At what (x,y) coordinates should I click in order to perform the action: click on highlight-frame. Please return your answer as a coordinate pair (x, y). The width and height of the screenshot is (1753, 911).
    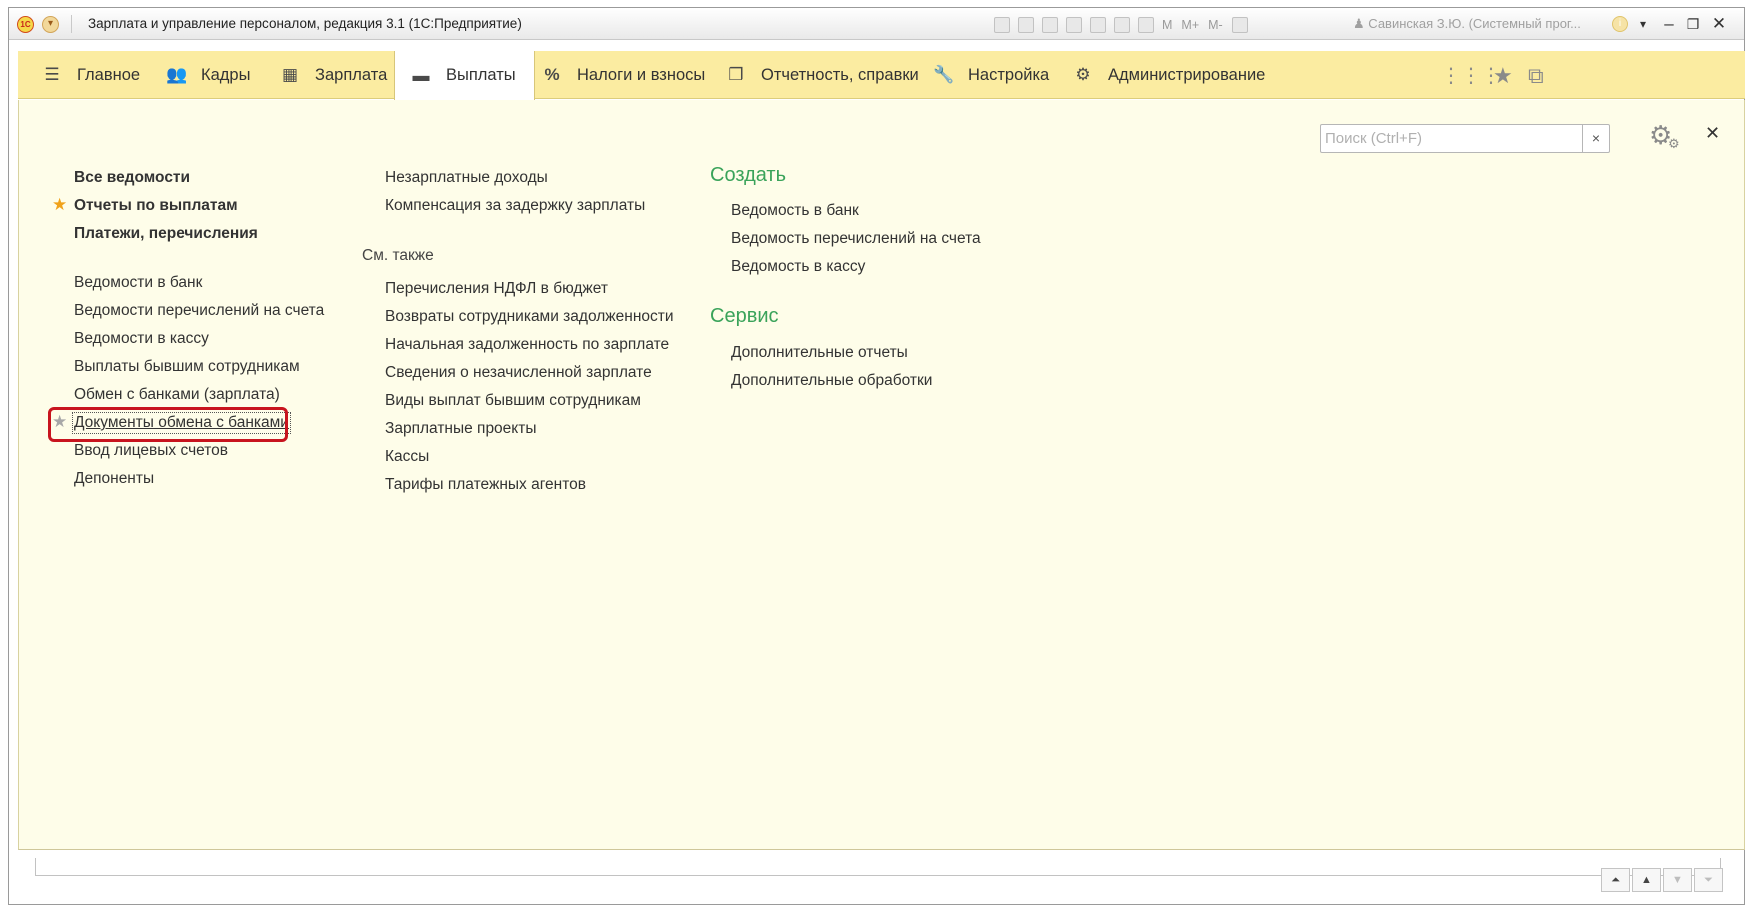
    Looking at the image, I should click on (168, 424).